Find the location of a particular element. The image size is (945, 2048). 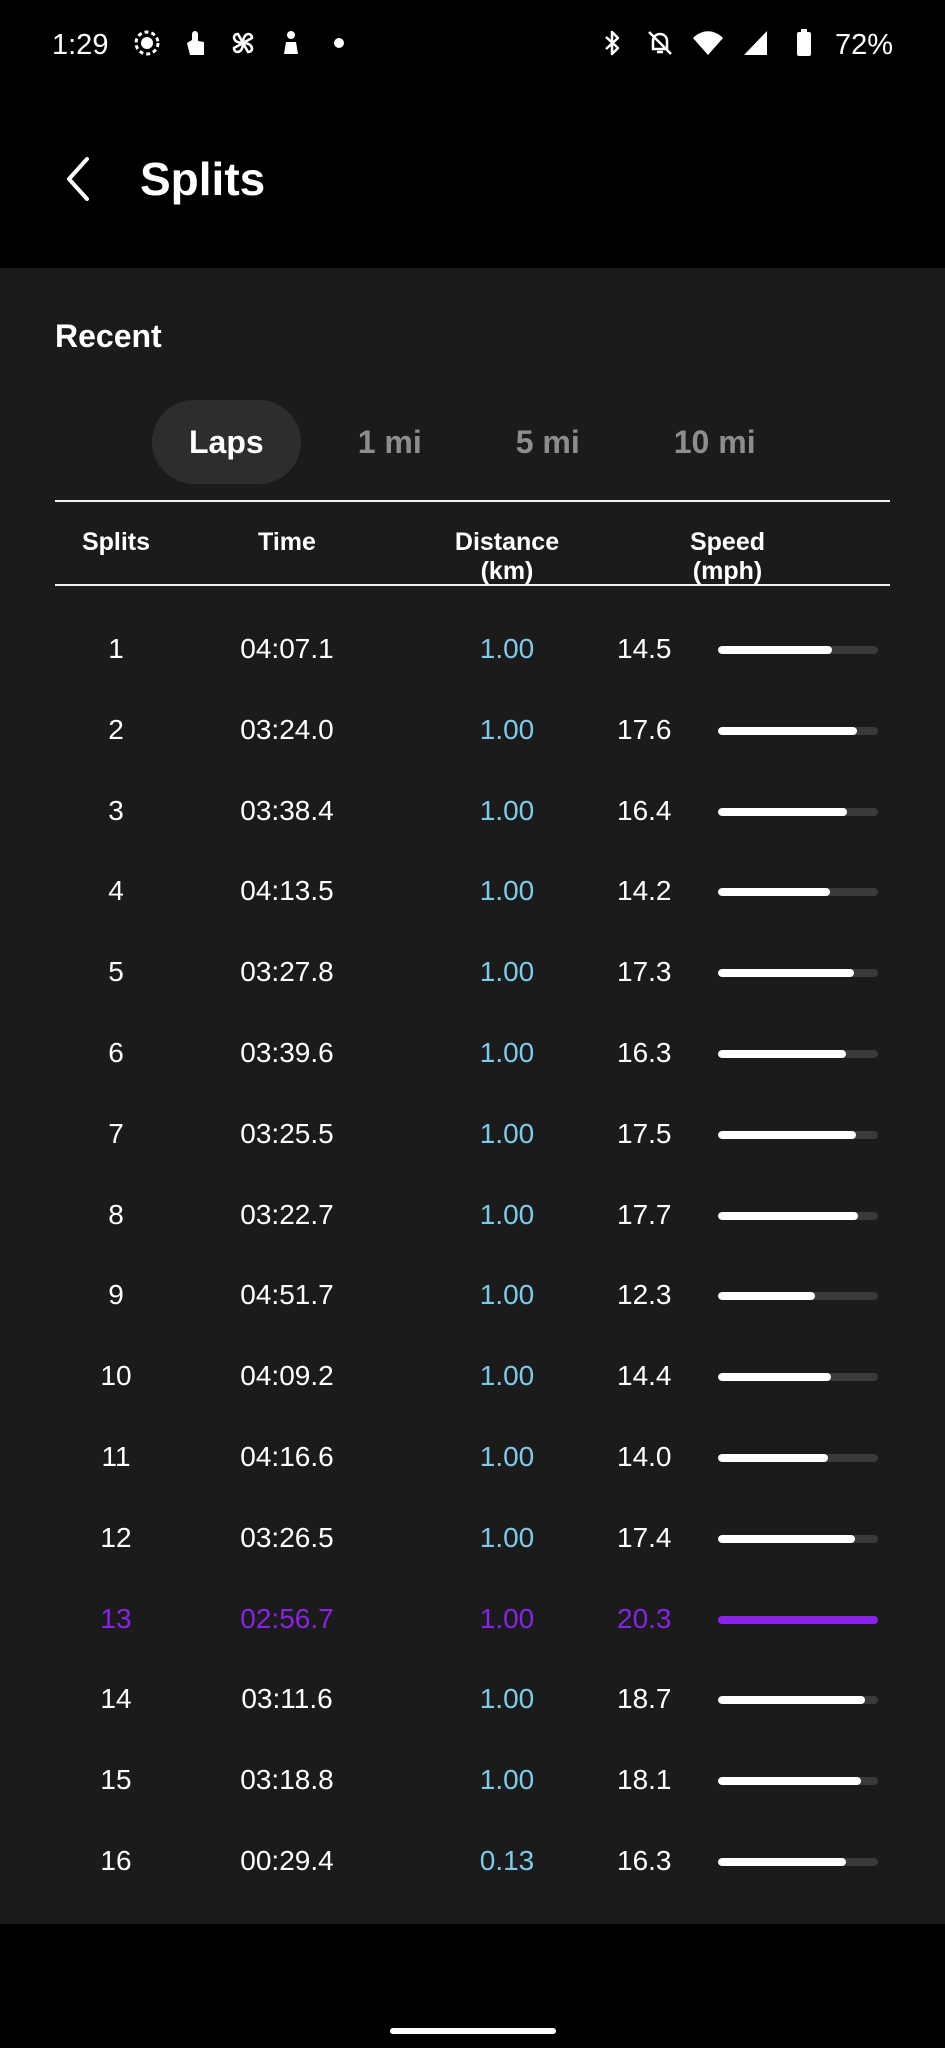

section-title: Recent is located at coordinates (108, 336).